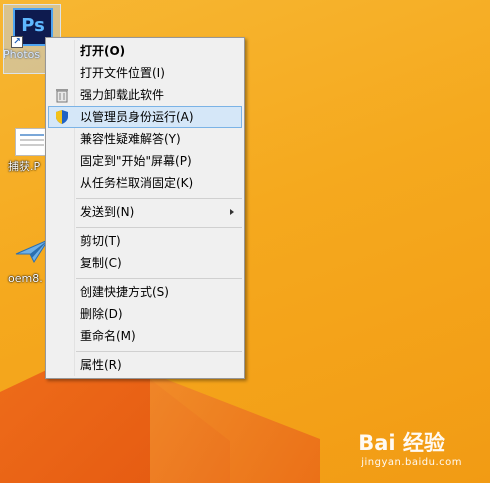  I want to click on menu-item-label: 兼容性疑难解答(Y), so click(130, 139).